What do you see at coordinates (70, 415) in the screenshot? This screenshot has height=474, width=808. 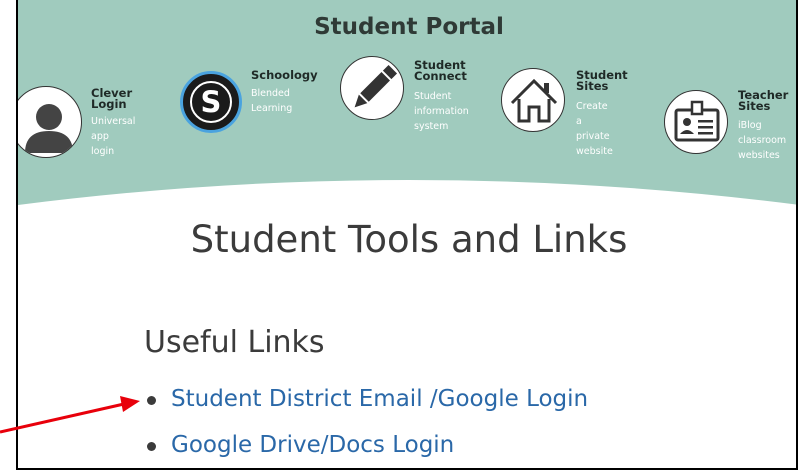 I see `annotation-arrow-icon` at bounding box center [70, 415].